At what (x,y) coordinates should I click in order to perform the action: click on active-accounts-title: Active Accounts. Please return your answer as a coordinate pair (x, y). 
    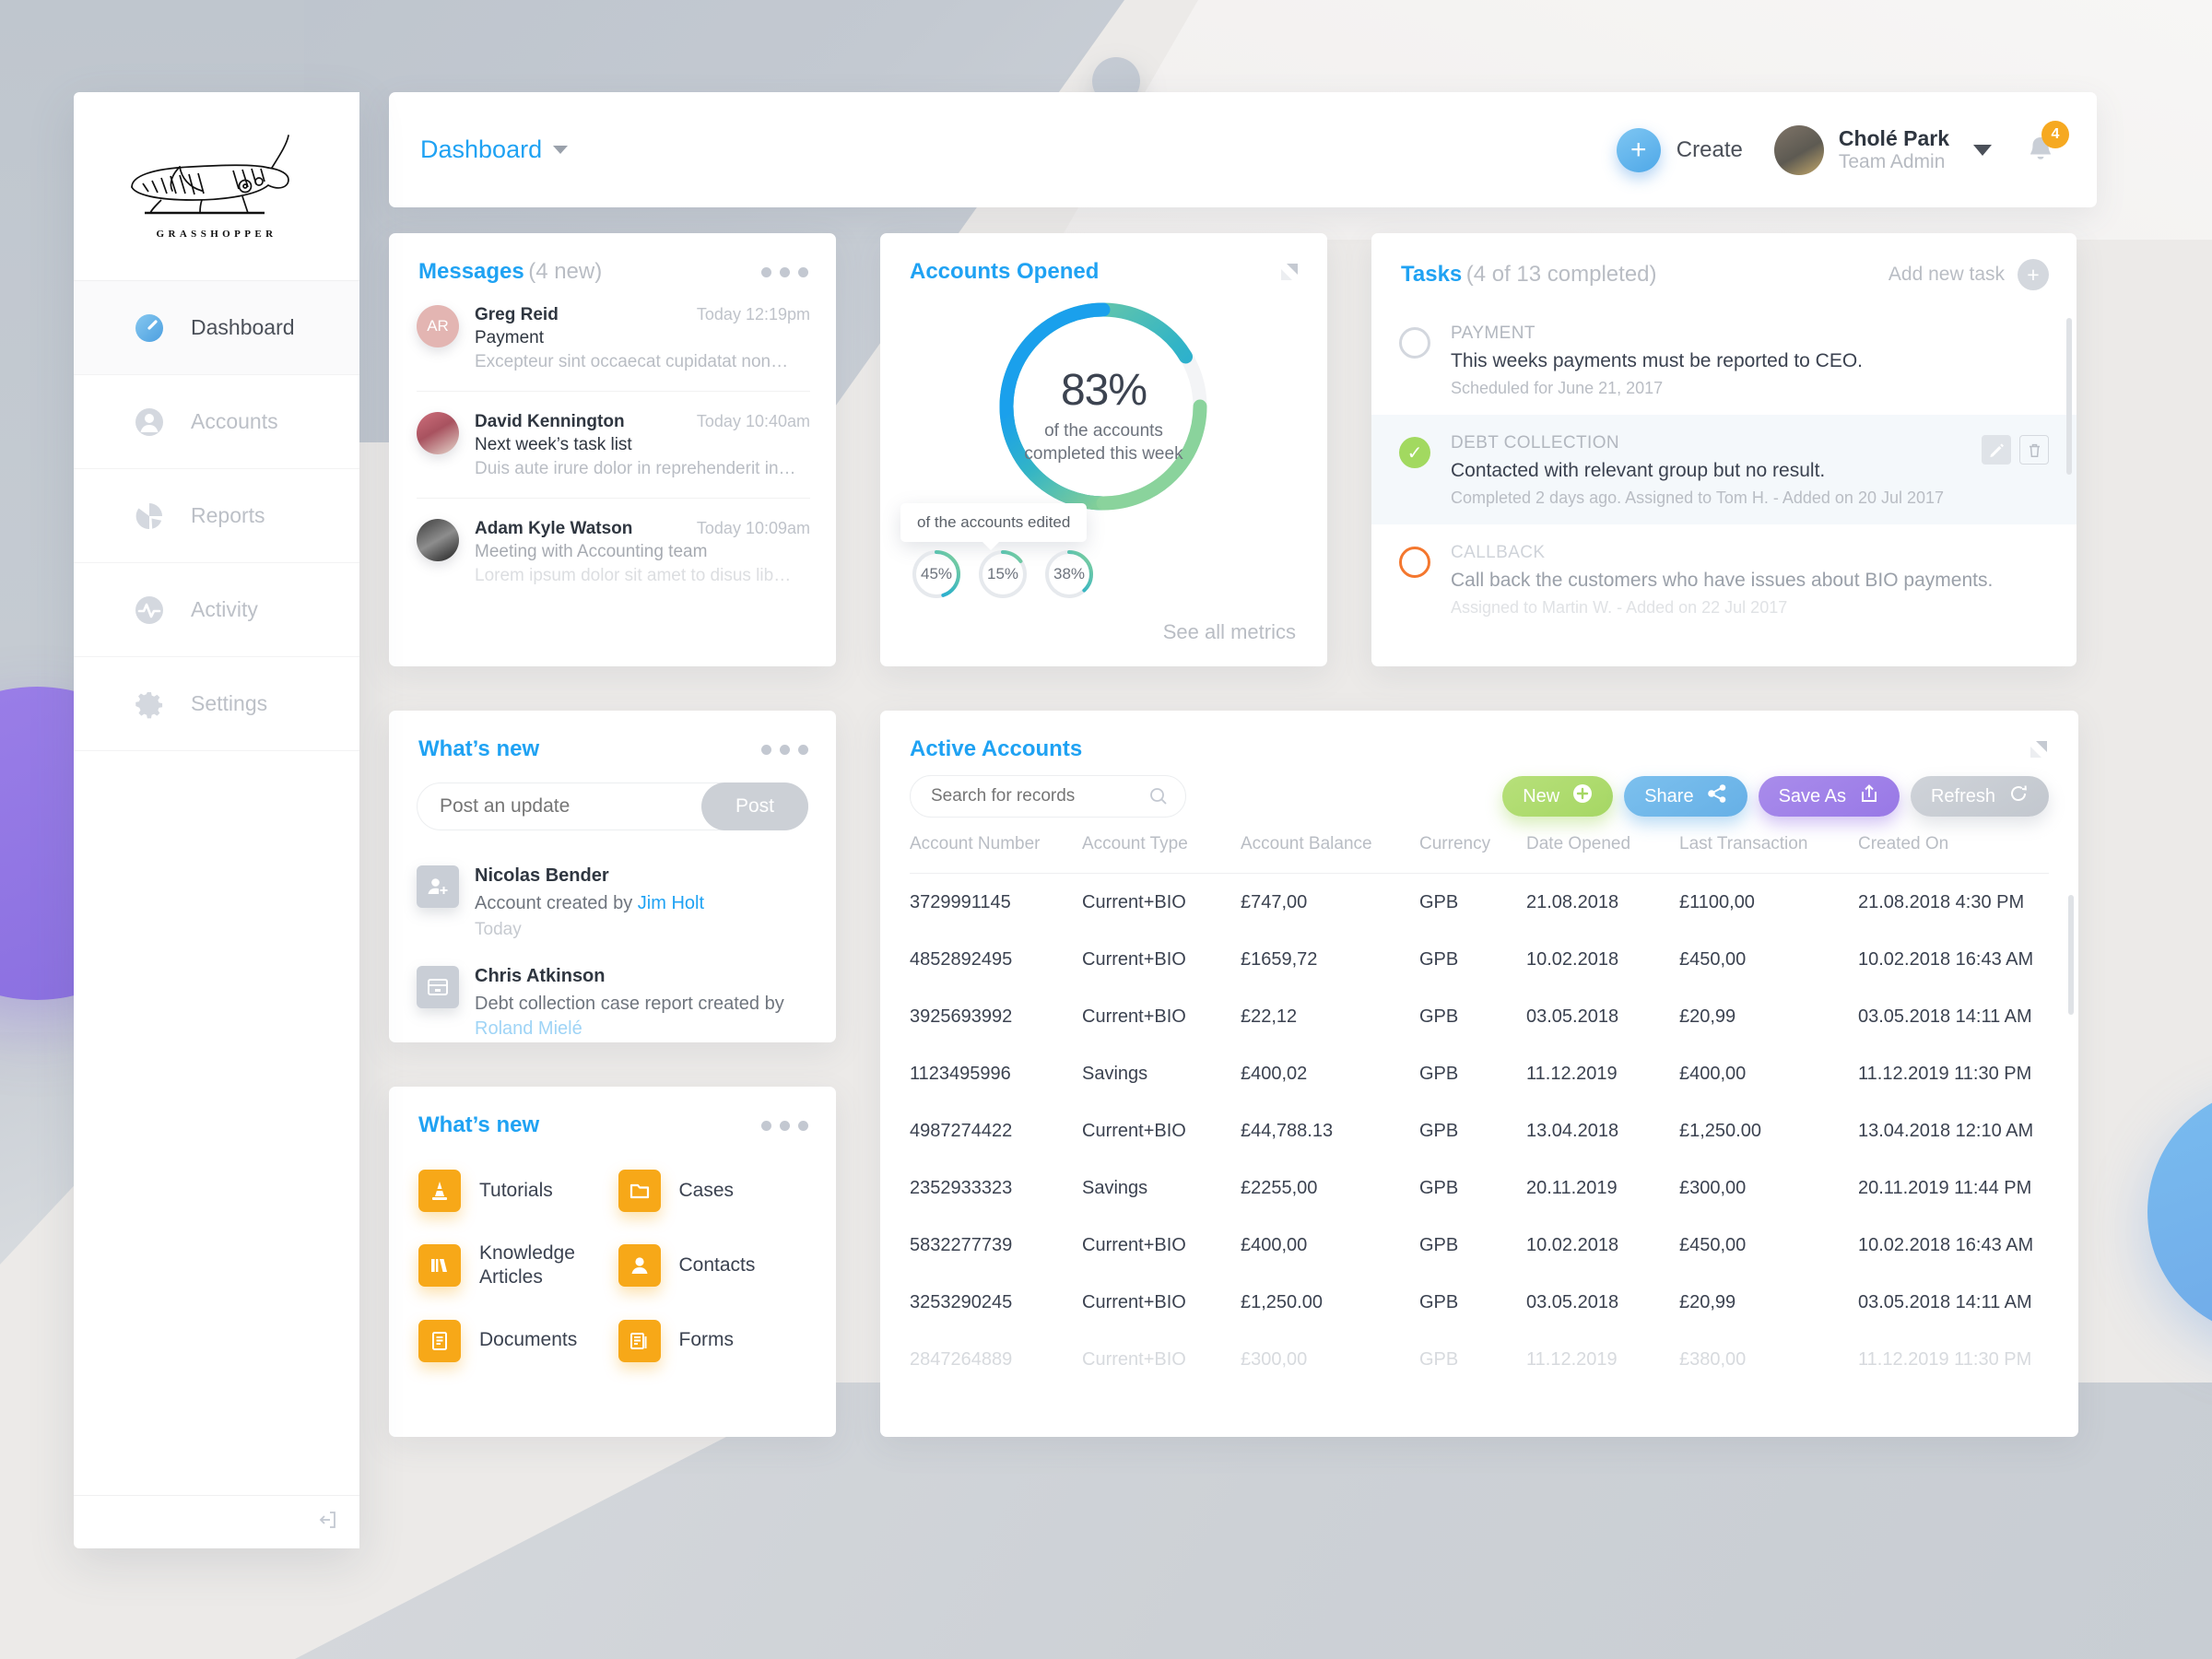
    Looking at the image, I should click on (996, 748).